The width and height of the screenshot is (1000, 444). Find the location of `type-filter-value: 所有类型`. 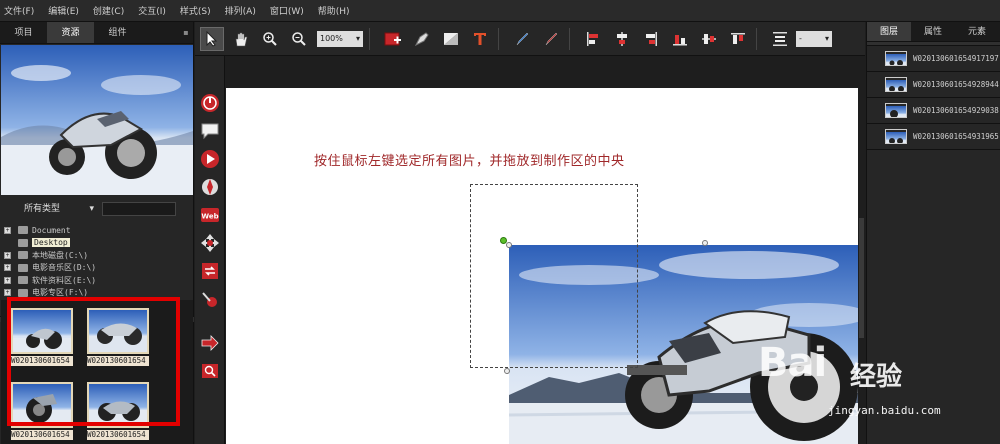

type-filter-value: 所有类型 is located at coordinates (42, 209).